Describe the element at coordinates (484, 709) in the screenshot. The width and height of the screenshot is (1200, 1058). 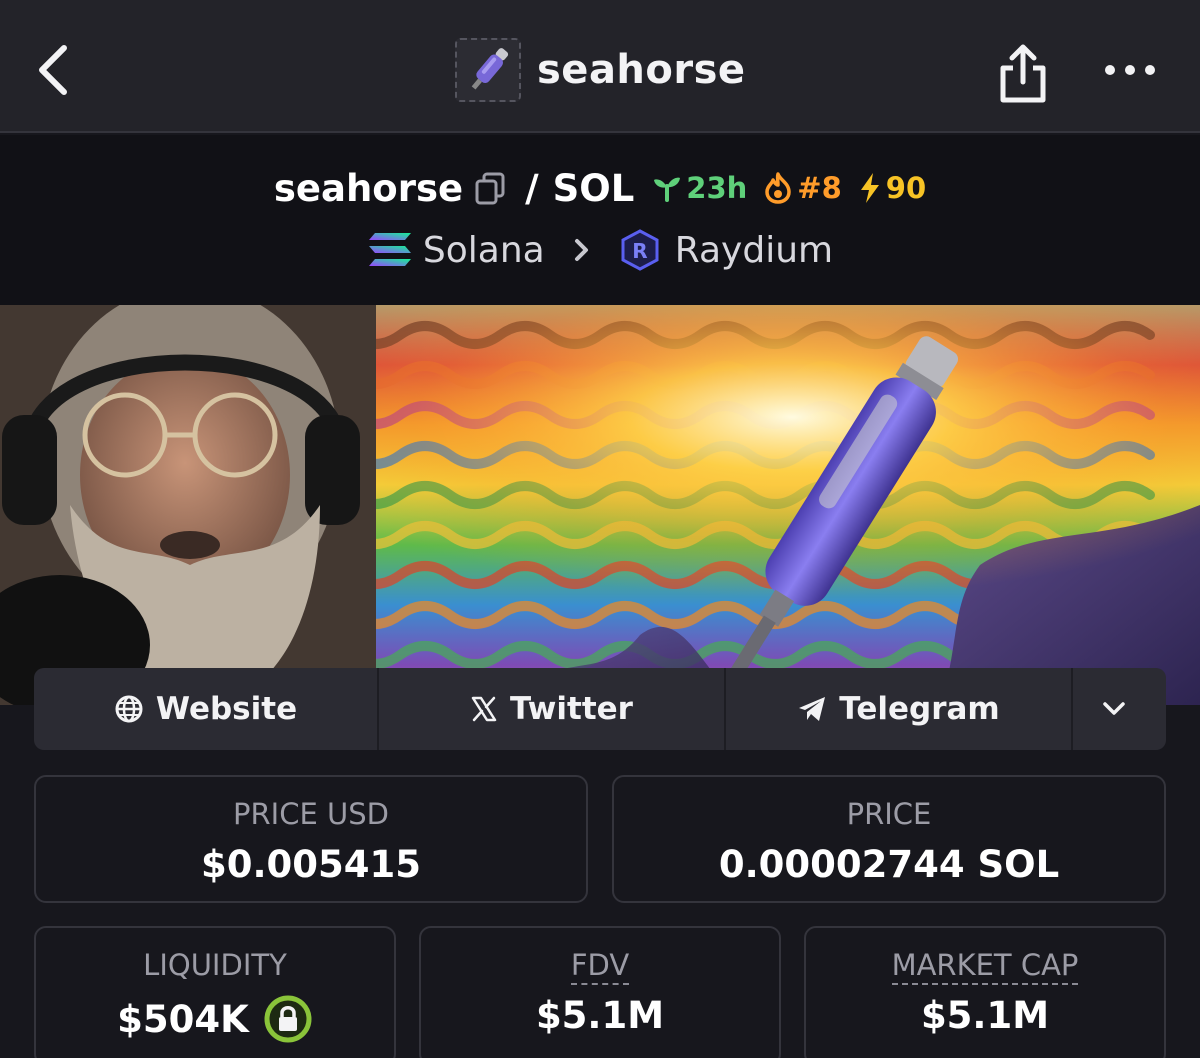
I see `x-logo-icon` at that location.